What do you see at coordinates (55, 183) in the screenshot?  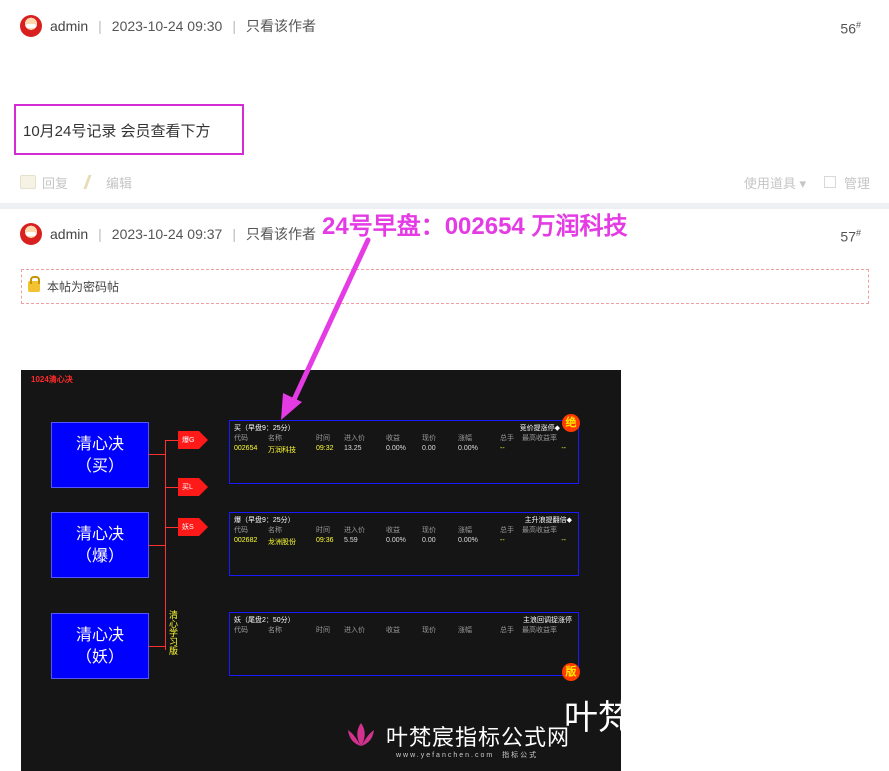 I see `reply-label: 回复` at bounding box center [55, 183].